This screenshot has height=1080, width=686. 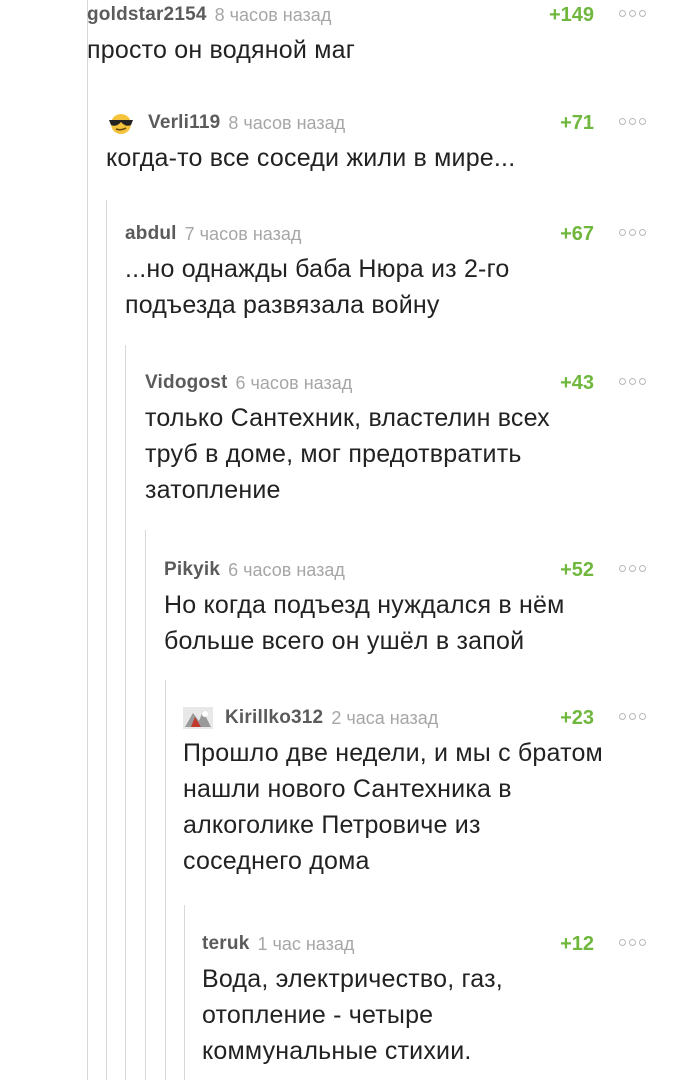 What do you see at coordinates (243, 234) in the screenshot?
I see `comment-time: 7 часов назад` at bounding box center [243, 234].